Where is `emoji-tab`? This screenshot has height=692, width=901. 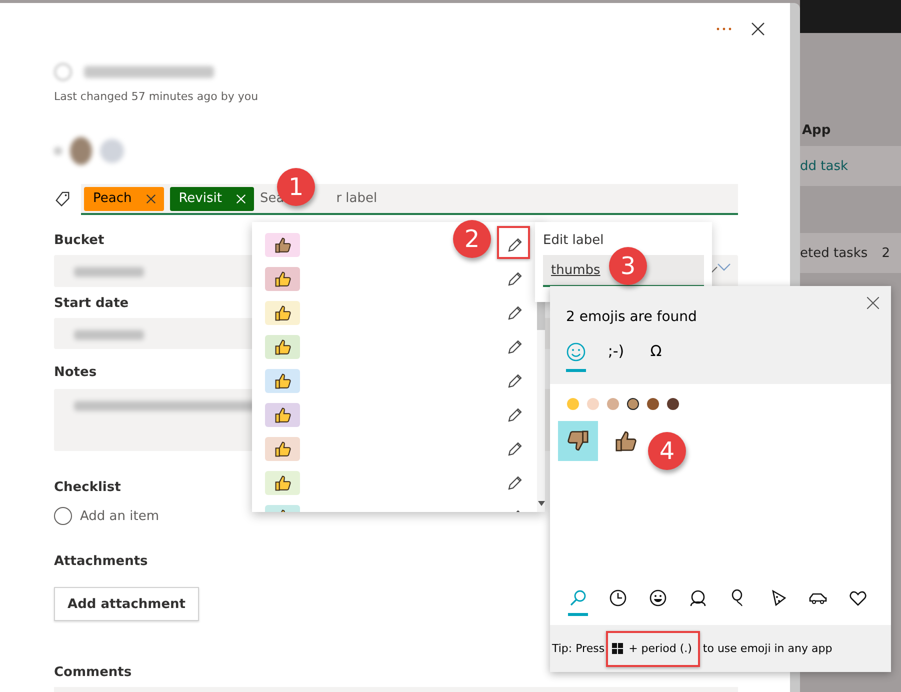
emoji-tab is located at coordinates (576, 357).